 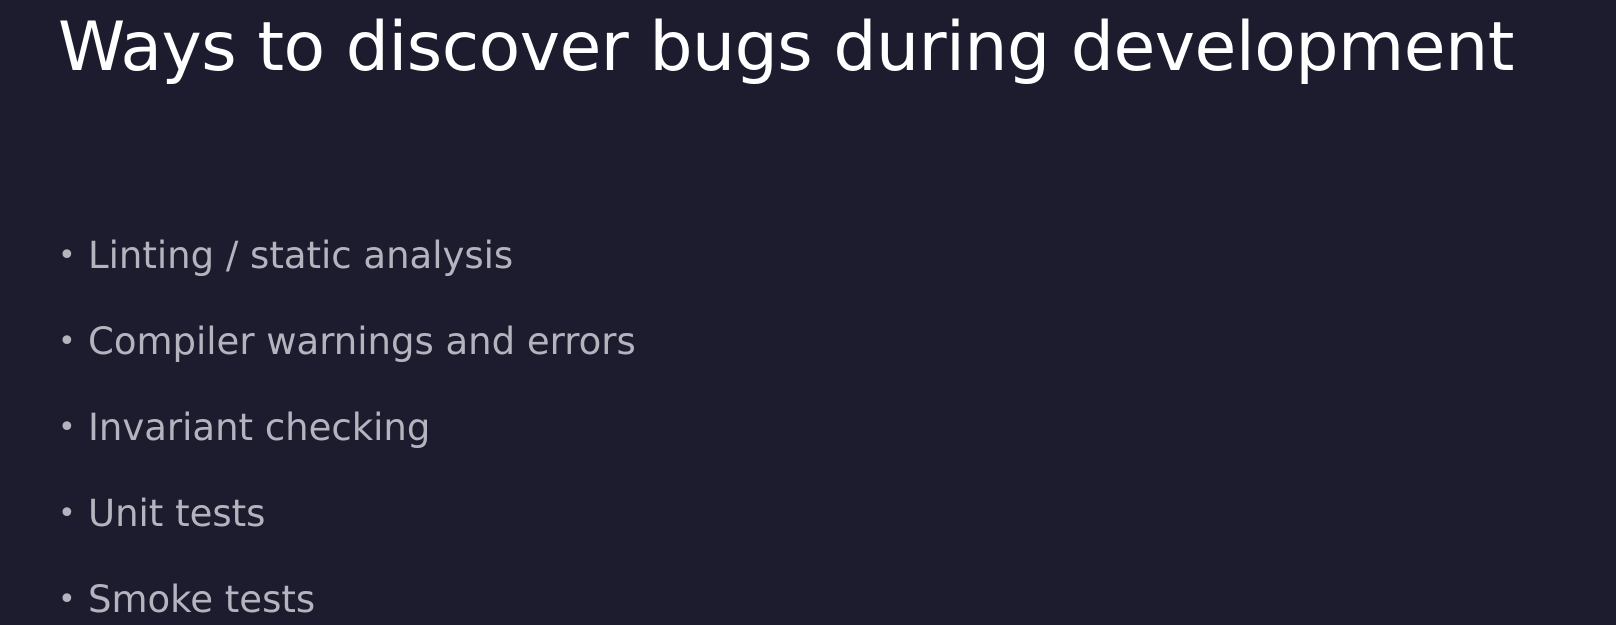 I want to click on bullet-item-invariant-checking: • Invariant checking, so click(x=347, y=428).